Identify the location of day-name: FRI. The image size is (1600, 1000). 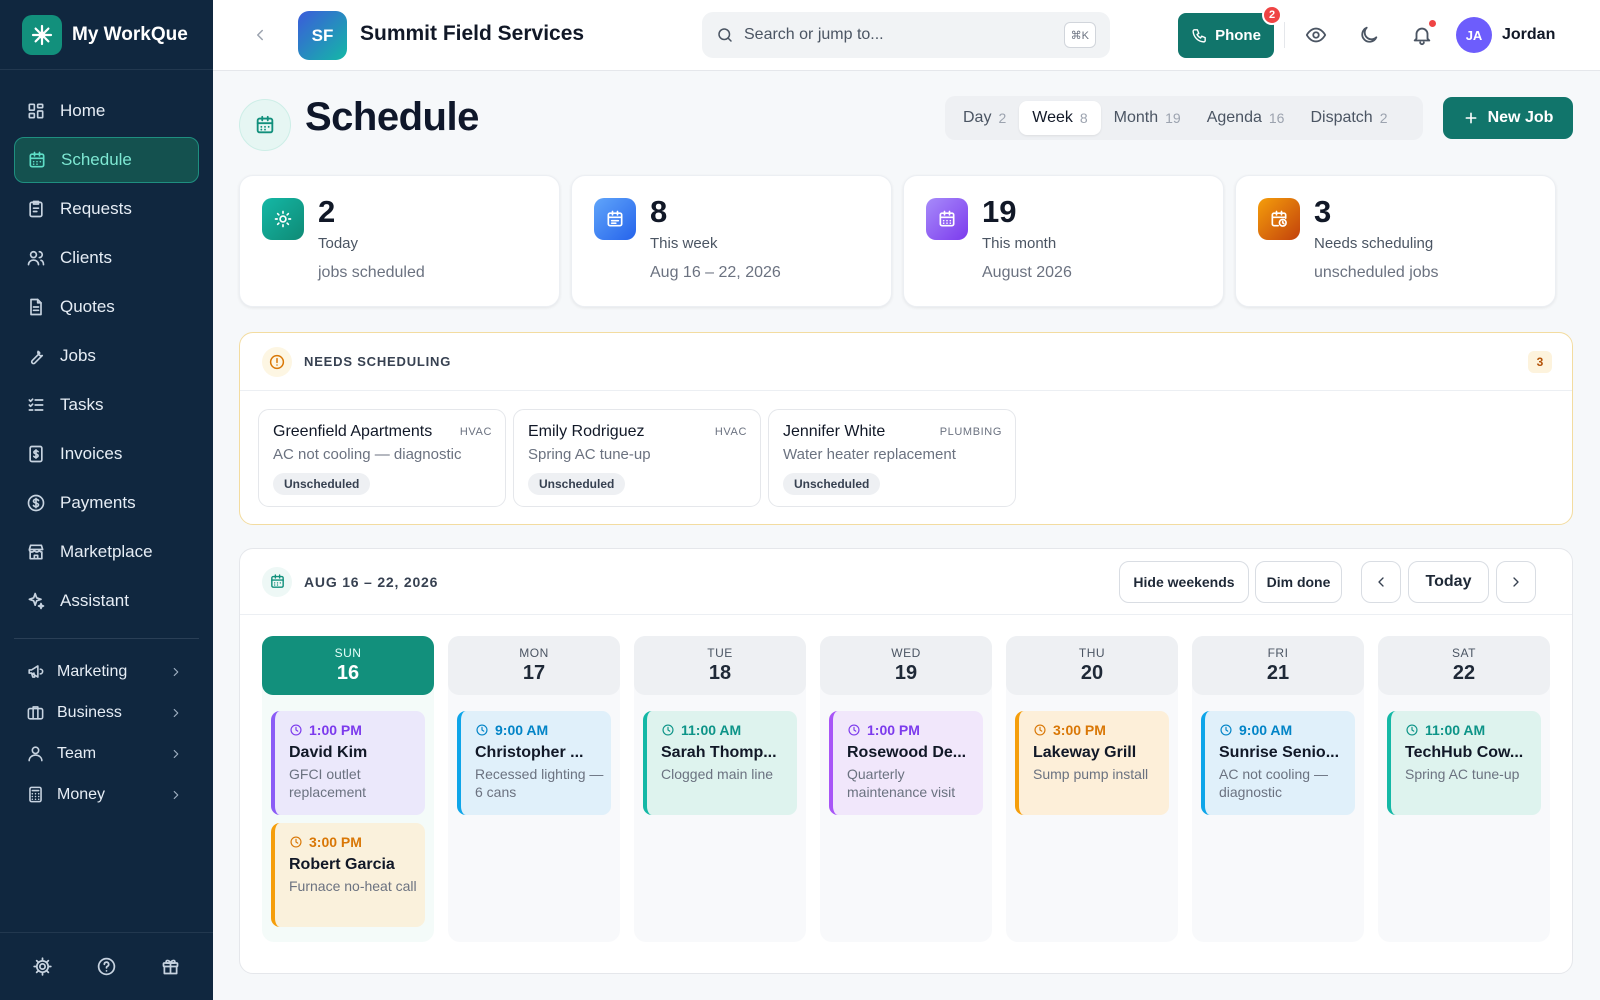
(1278, 653).